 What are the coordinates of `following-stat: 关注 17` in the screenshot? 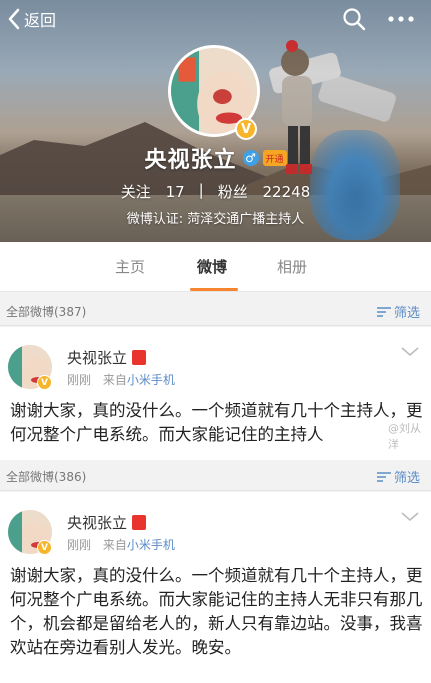 It's located at (153, 192).